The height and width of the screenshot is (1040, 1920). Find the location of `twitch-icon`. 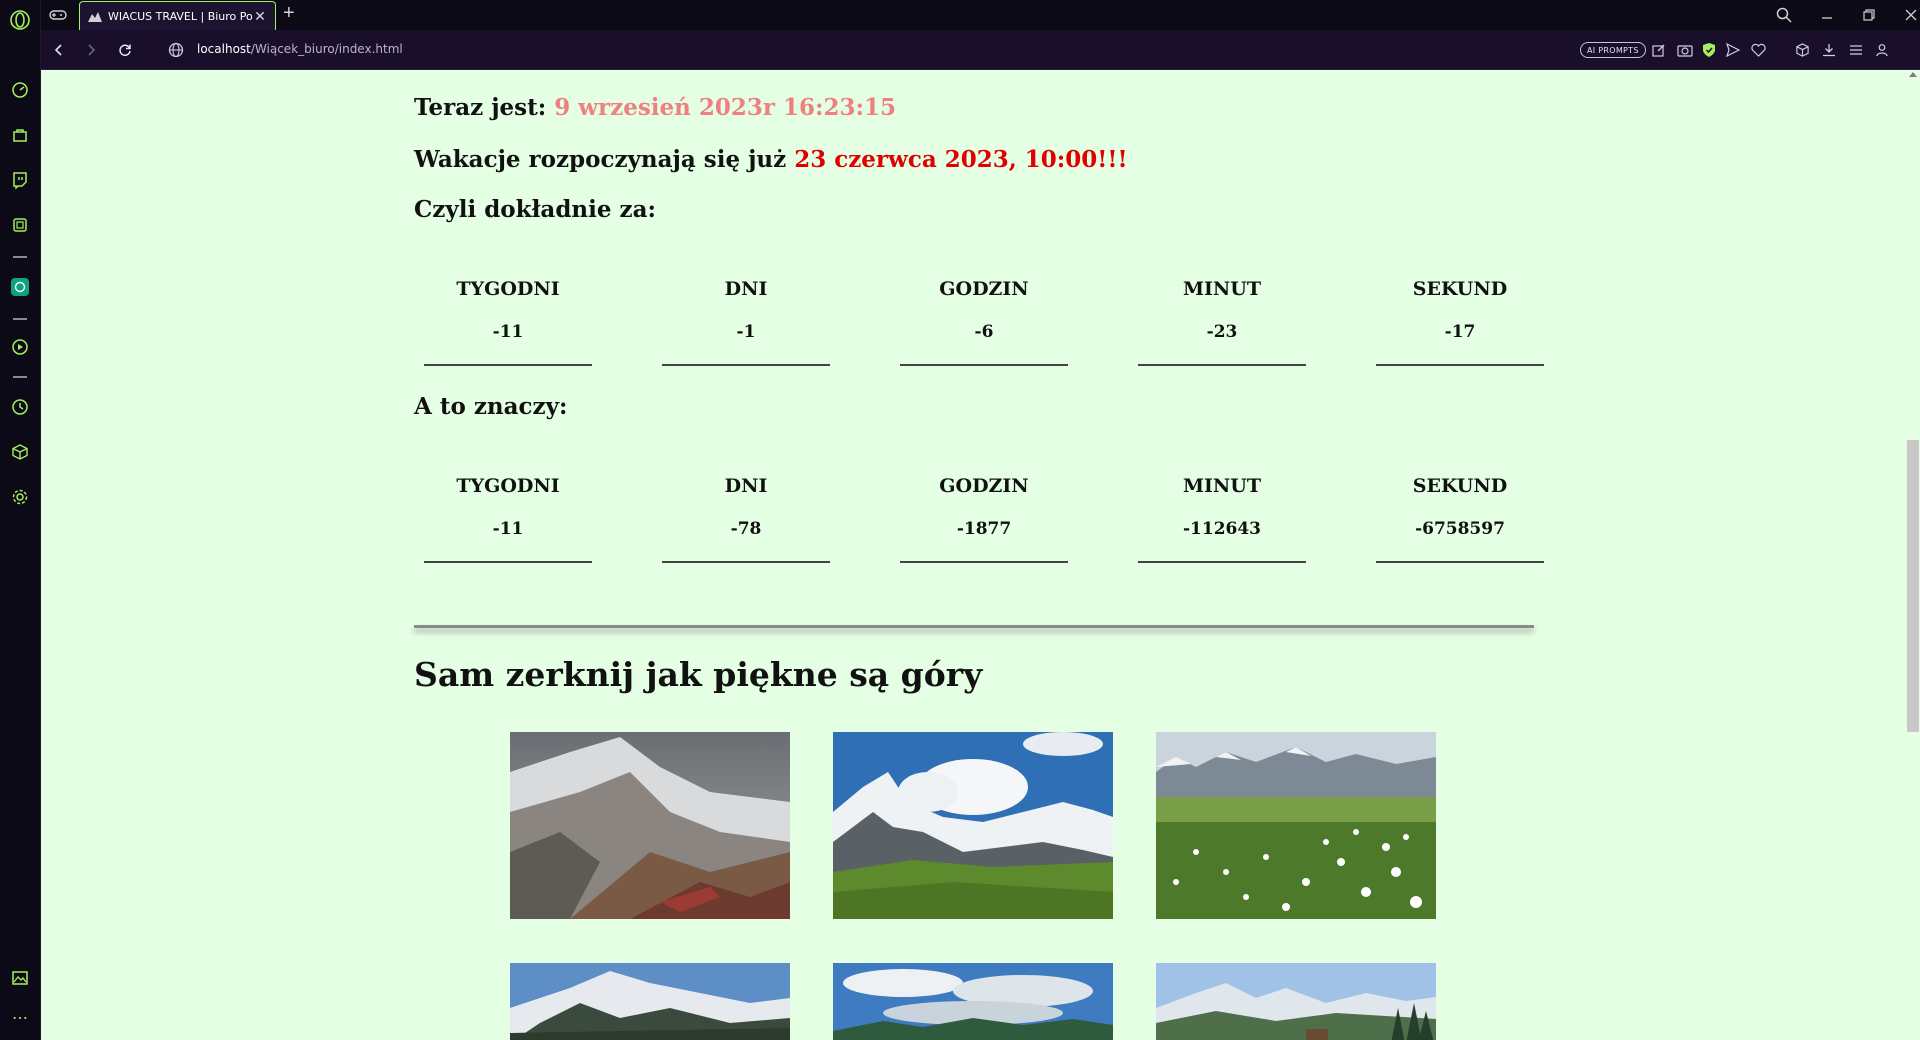

twitch-icon is located at coordinates (20, 180).